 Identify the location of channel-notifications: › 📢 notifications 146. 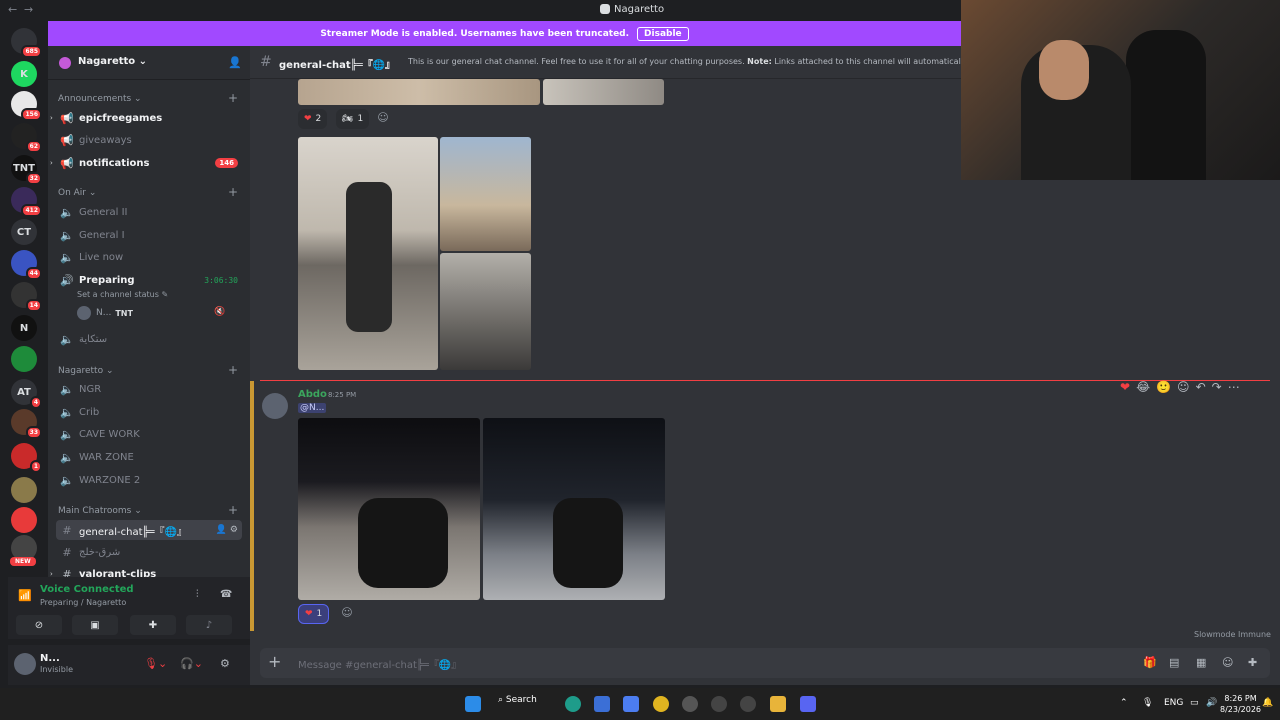
(146, 163).